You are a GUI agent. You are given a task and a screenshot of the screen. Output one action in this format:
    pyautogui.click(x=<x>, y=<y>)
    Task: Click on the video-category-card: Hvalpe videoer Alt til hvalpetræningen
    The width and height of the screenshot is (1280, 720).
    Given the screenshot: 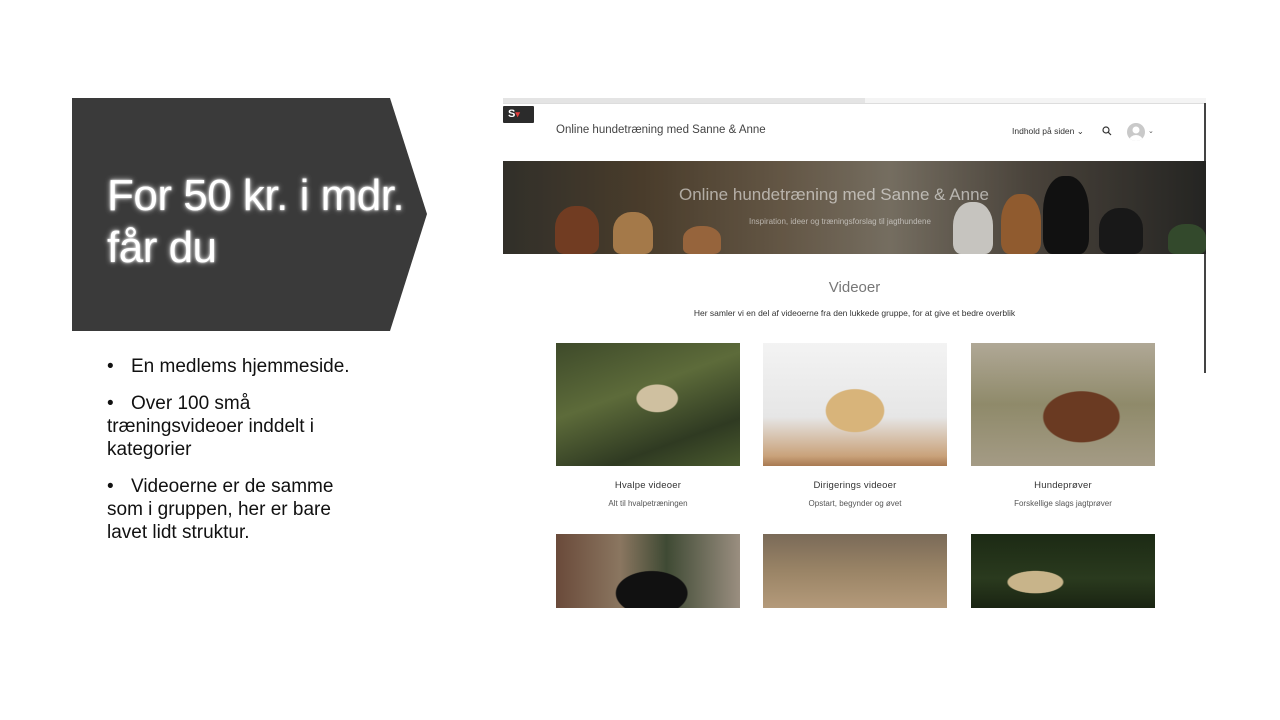 What is the action you would take?
    pyautogui.click(x=648, y=425)
    